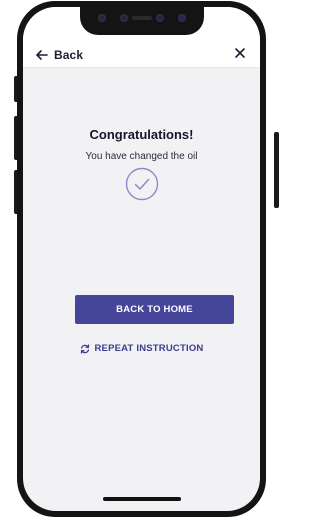 The image size is (320, 524). Describe the element at coordinates (141, 156) in the screenshot. I see `success-message: You have changed the oil` at that location.